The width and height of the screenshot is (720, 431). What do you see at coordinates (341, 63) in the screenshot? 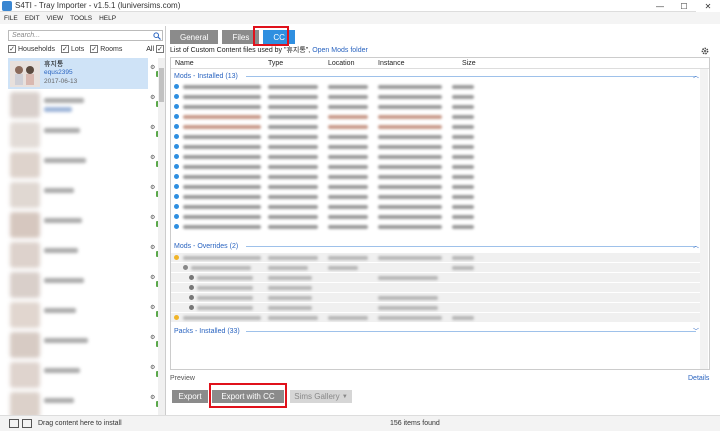
I see `column-location: Location` at bounding box center [341, 63].